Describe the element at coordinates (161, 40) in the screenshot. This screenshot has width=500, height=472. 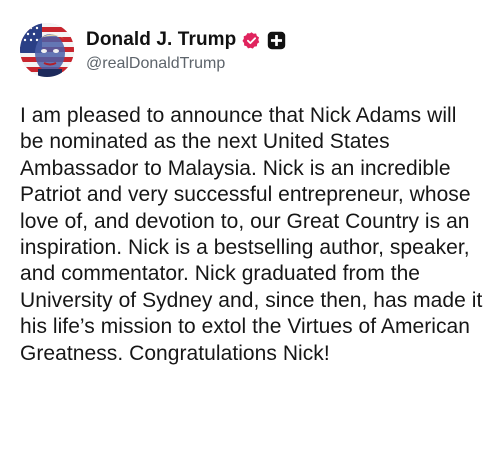
I see `author-display-name: Donald J. Trump` at that location.